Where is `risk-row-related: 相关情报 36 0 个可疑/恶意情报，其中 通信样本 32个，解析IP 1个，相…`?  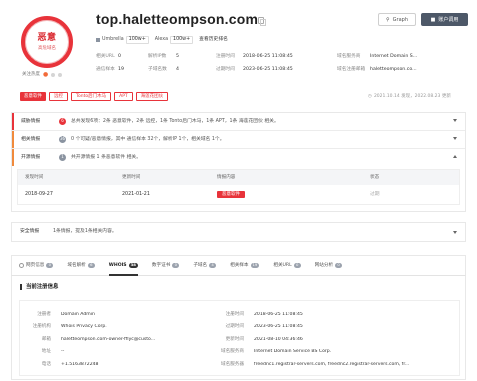 risk-row-related: 相关情报 36 0 个可疑/恶意情报，其中 通信样本 32个，解析IP 1个，相… is located at coordinates (238, 139).